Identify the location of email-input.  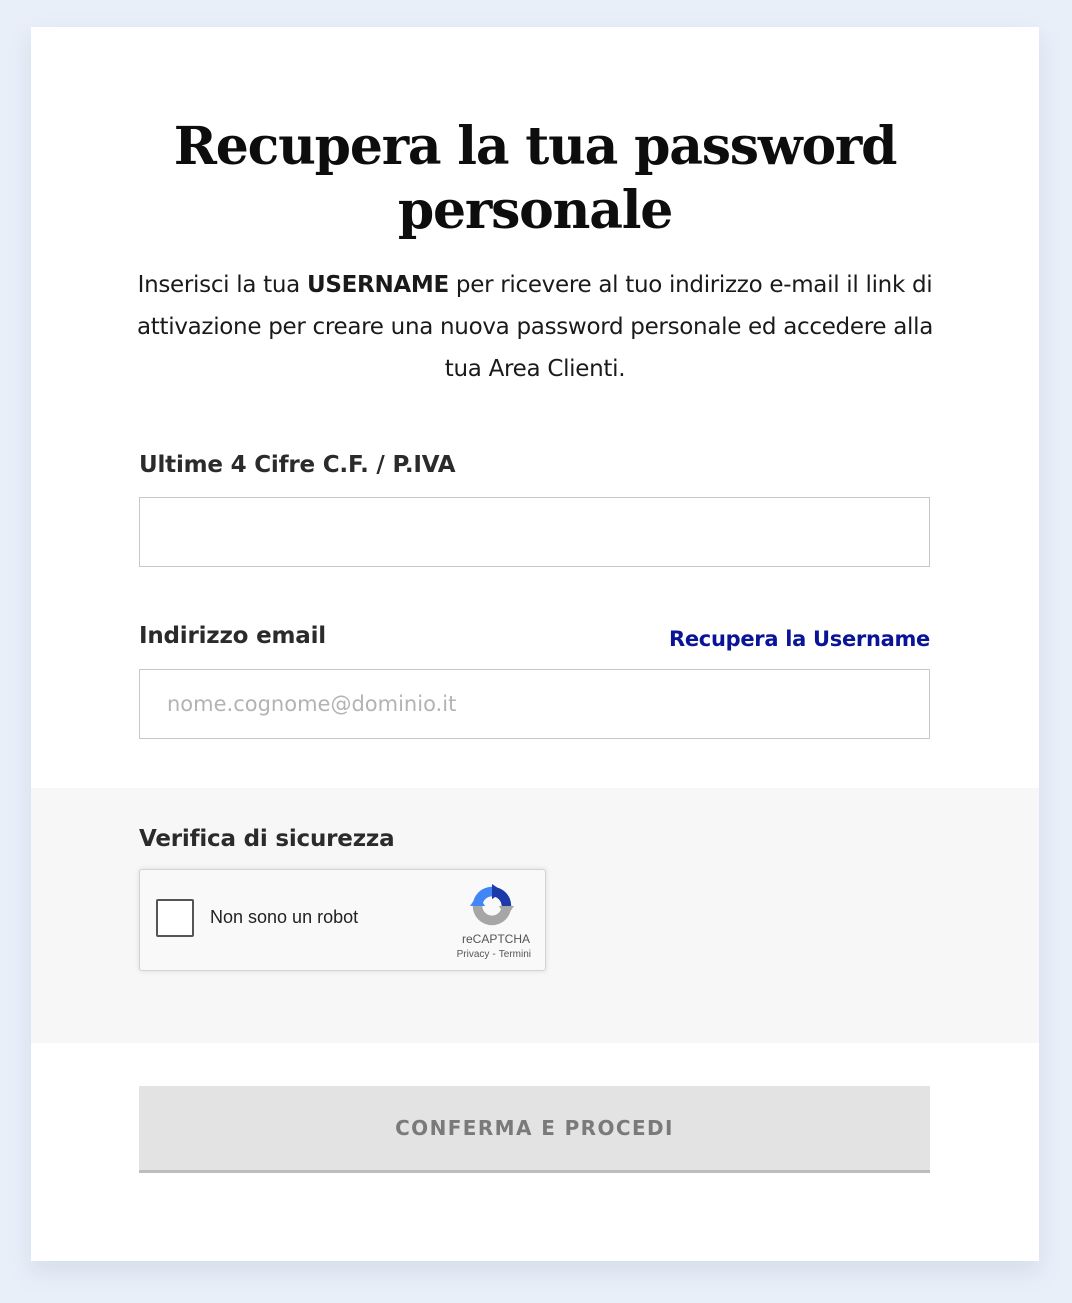
(534, 704).